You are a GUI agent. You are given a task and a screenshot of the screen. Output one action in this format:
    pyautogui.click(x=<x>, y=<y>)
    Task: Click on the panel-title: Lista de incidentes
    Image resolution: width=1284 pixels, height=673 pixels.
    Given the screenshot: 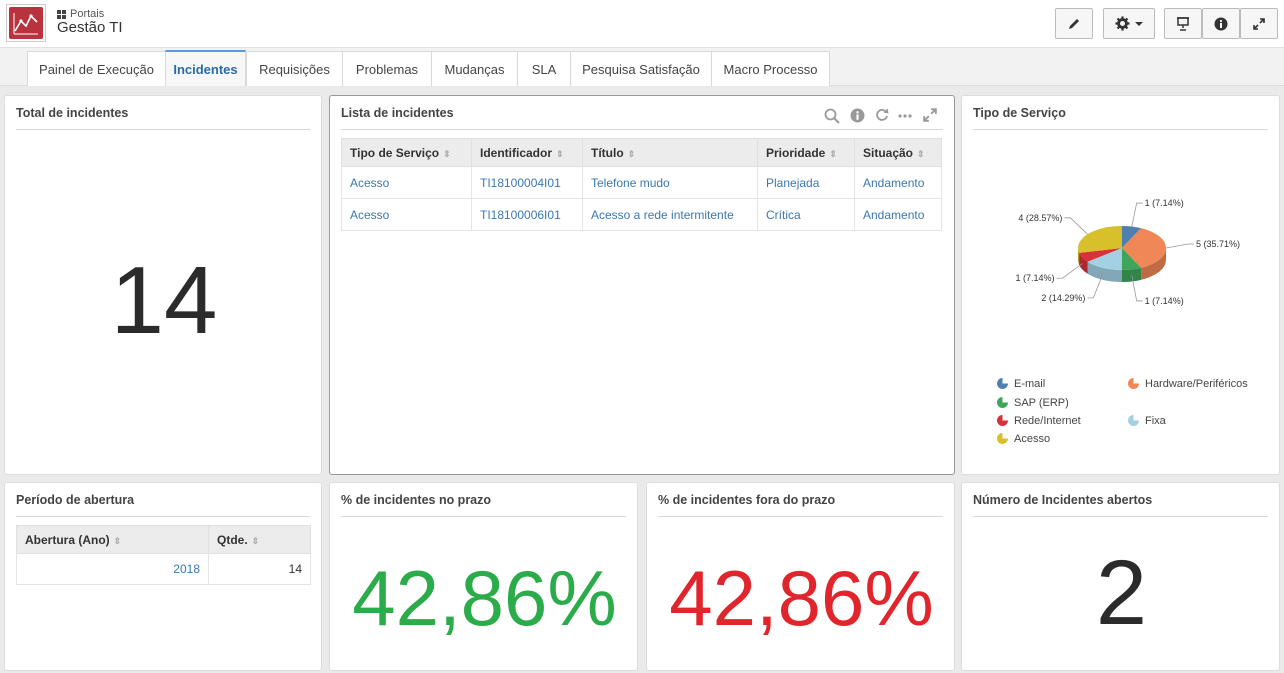 What is the action you would take?
    pyautogui.click(x=397, y=113)
    